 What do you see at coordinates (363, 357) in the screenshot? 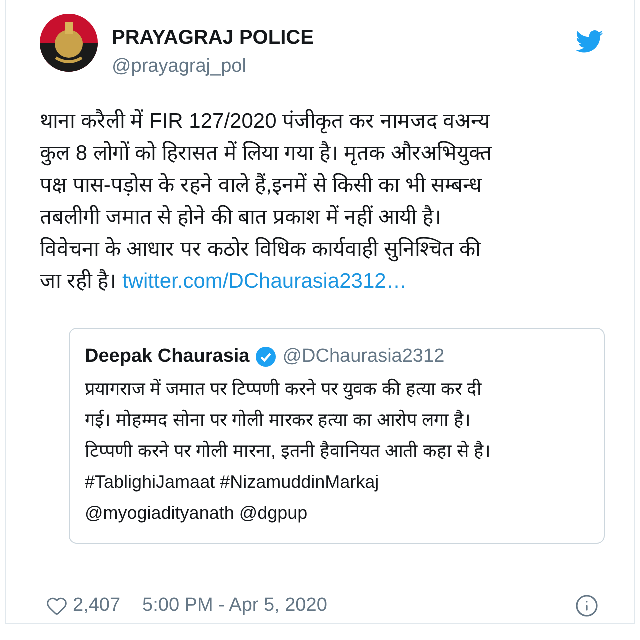
I see `quoted-author-handle: @DChaurasia2312` at bounding box center [363, 357].